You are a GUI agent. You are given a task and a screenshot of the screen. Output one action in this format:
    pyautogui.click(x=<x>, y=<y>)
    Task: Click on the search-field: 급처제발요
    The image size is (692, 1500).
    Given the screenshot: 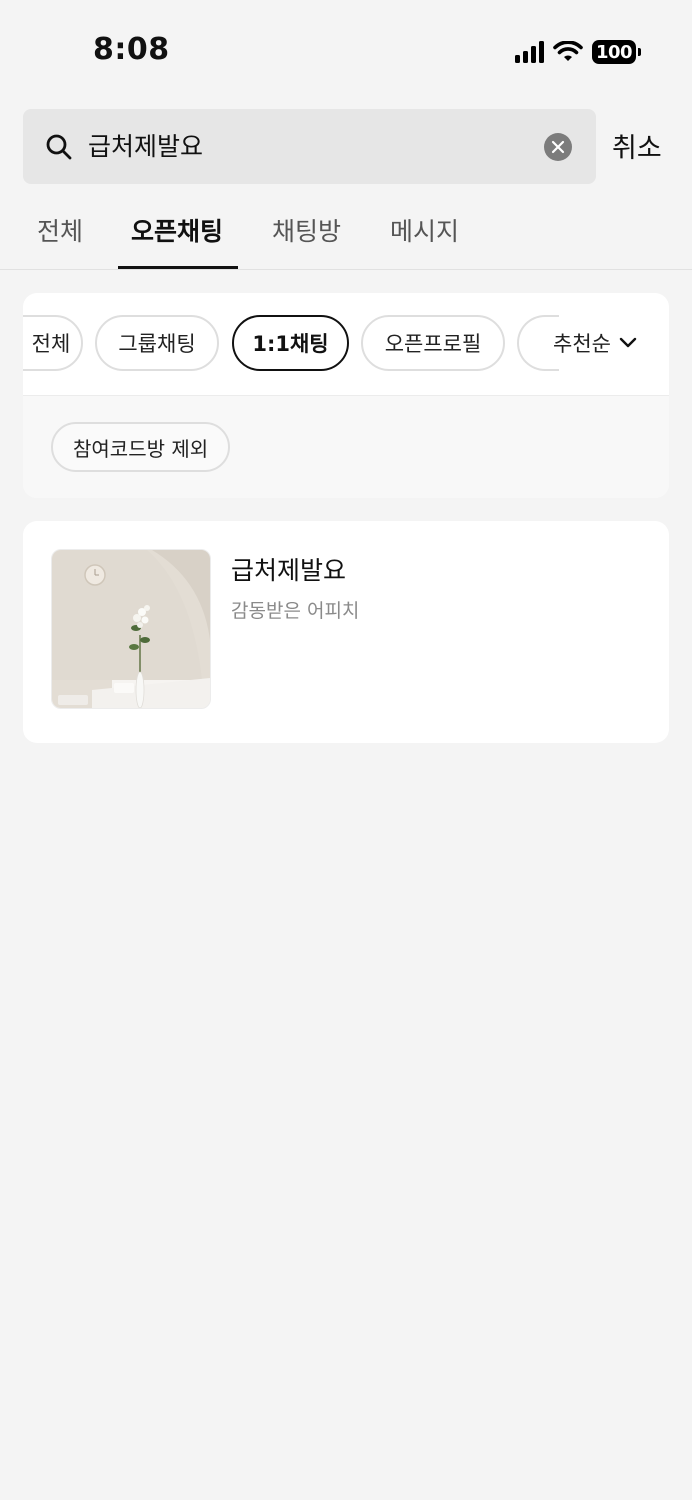 What is the action you would take?
    pyautogui.click(x=309, y=146)
    